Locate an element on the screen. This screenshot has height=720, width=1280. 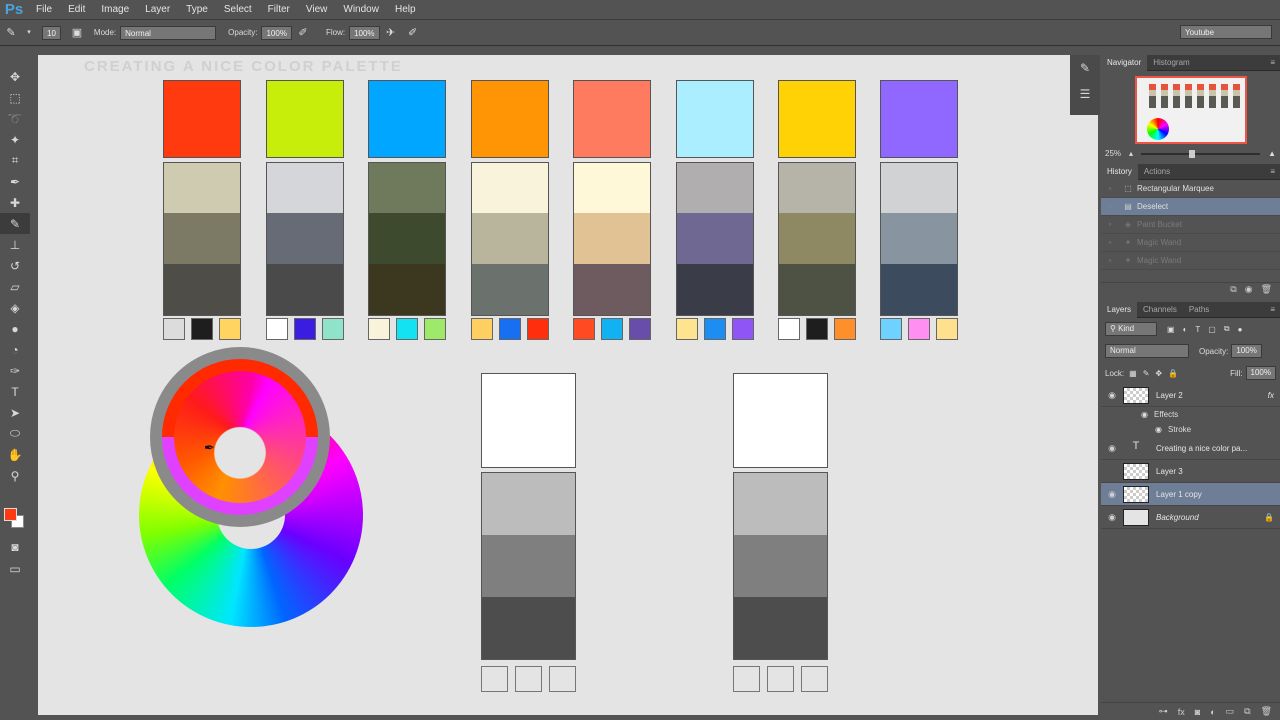
zoom-slider is located at coordinates (1201, 153).